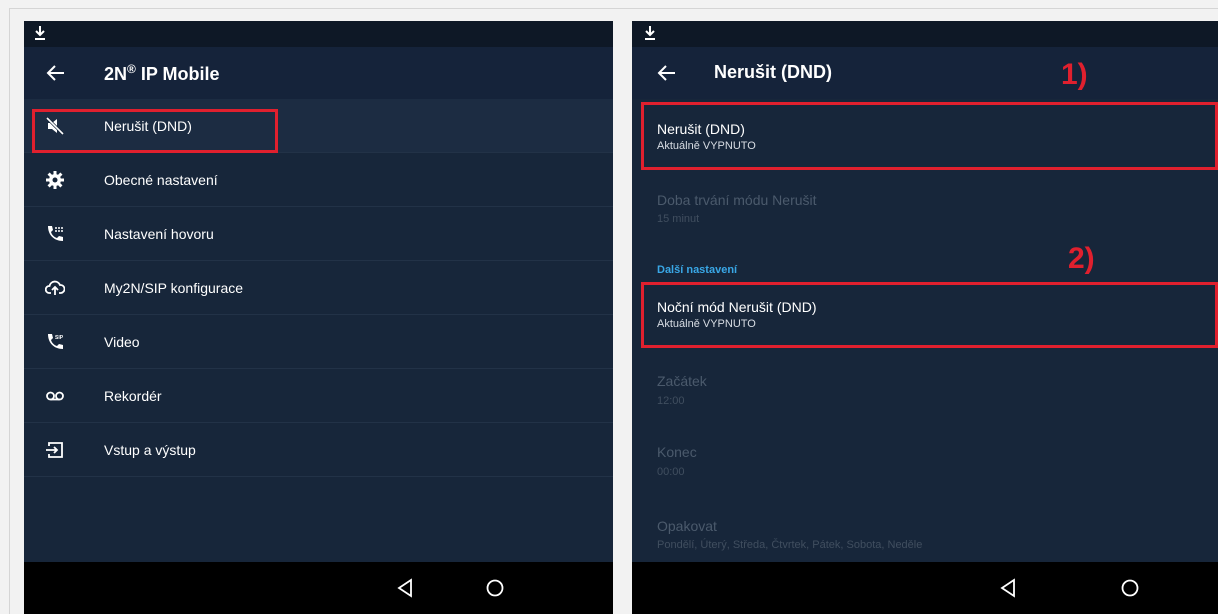 Image resolution: width=1218 pixels, height=614 pixels. What do you see at coordinates (159, 234) in the screenshot?
I see `menu-label: Nastavení hovoru` at bounding box center [159, 234].